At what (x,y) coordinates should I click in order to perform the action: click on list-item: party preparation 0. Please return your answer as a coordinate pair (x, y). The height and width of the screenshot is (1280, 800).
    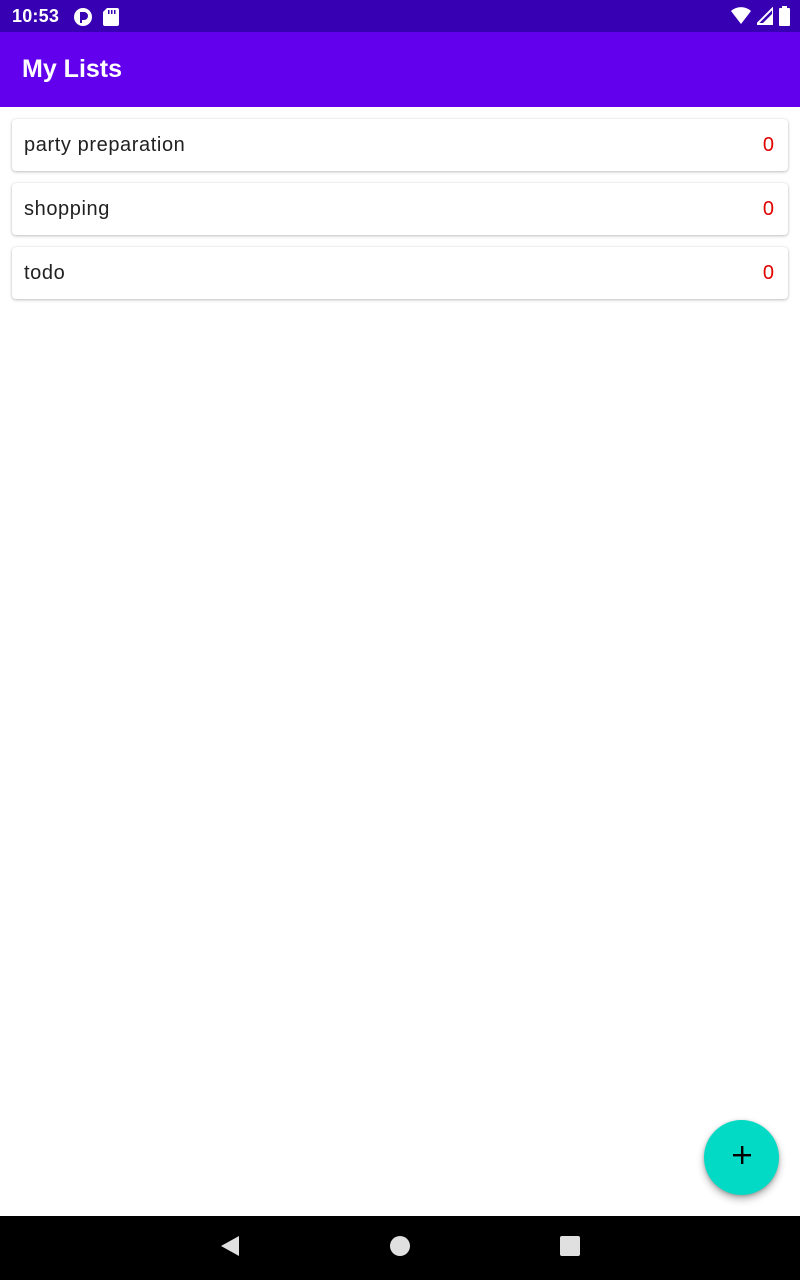
    Looking at the image, I should click on (400, 145).